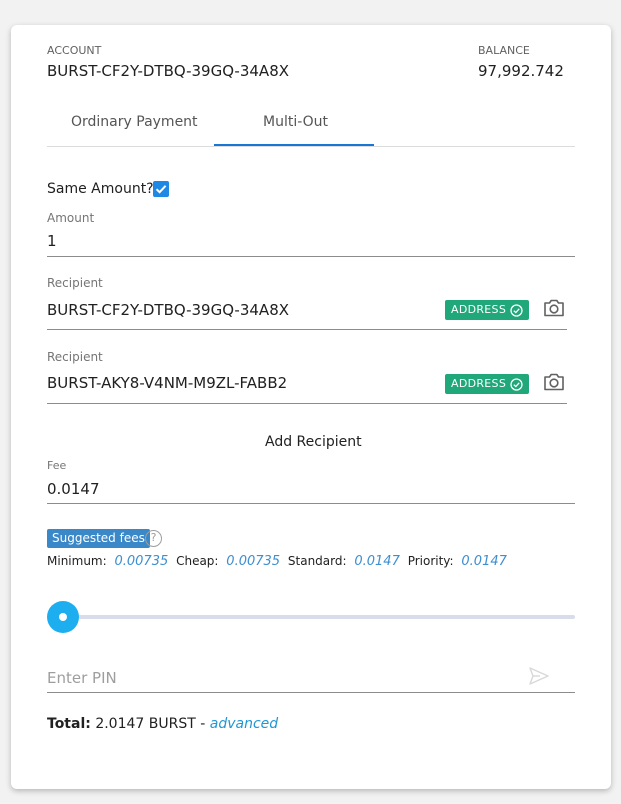 The width and height of the screenshot is (621, 804). What do you see at coordinates (484, 561) in the screenshot?
I see `priority-fee-value: 0.0147` at bounding box center [484, 561].